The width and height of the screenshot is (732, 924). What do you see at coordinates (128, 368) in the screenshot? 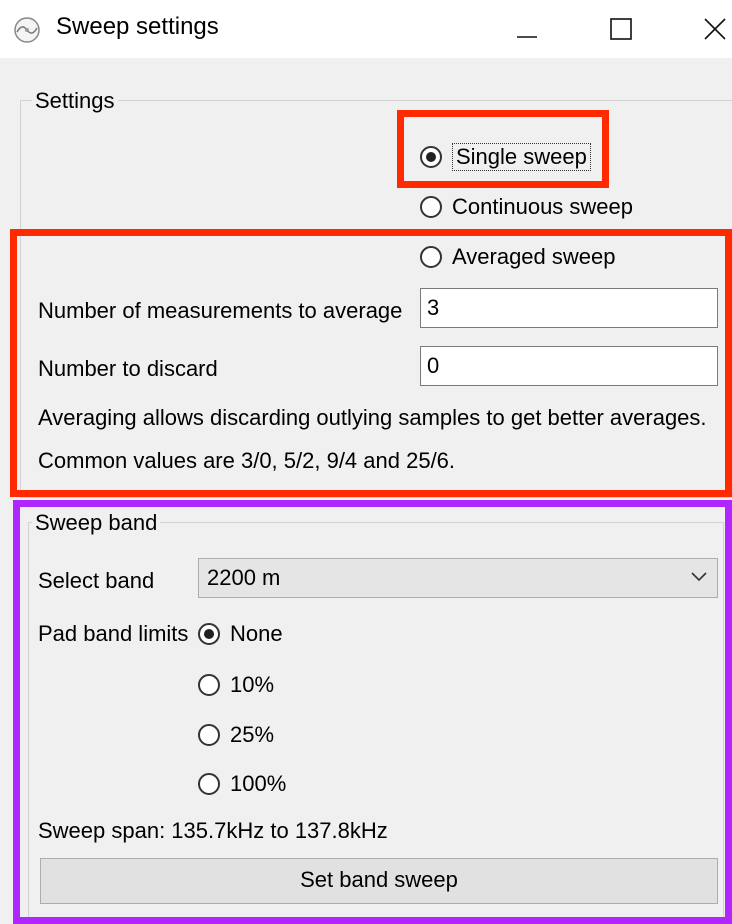
I see `discard-label: Number to discard` at bounding box center [128, 368].